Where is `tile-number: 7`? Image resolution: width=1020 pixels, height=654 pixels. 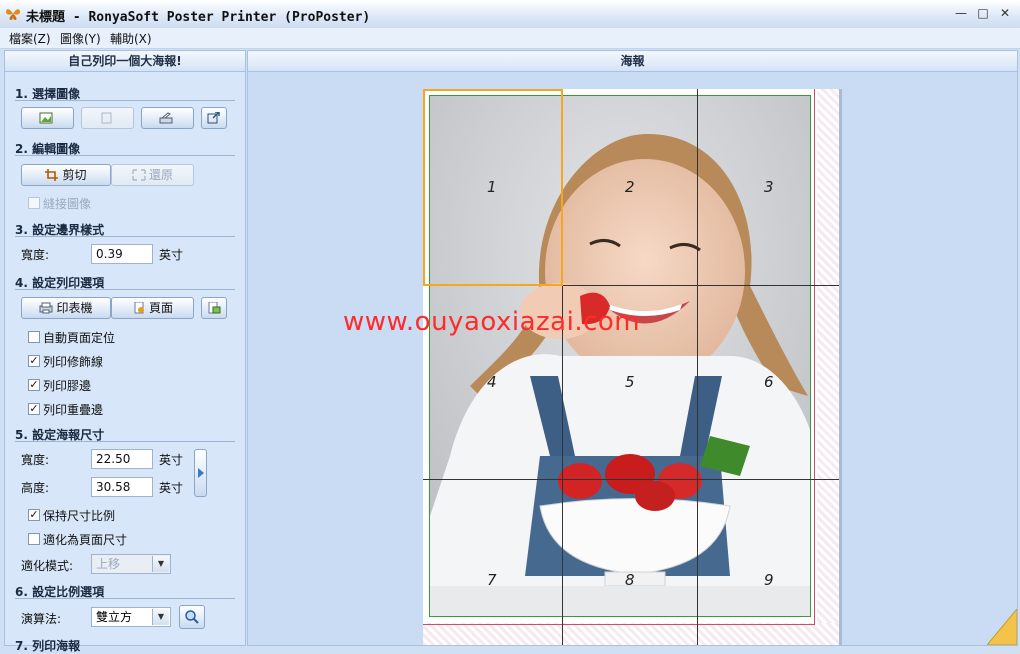
tile-number: 7 is located at coordinates (492, 580).